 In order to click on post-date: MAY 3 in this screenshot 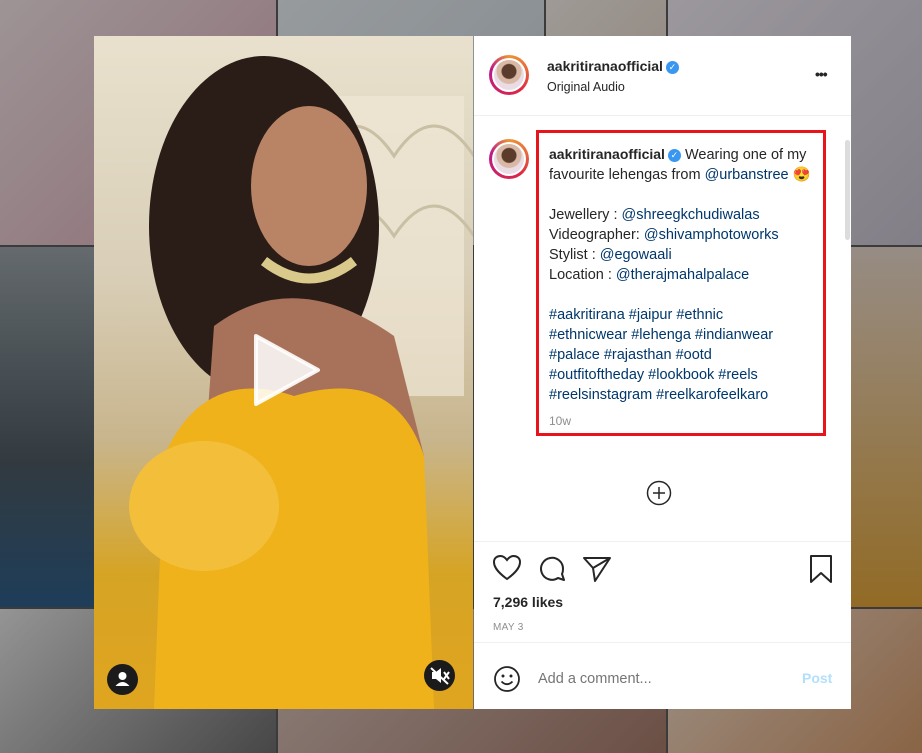, I will do `click(508, 627)`.